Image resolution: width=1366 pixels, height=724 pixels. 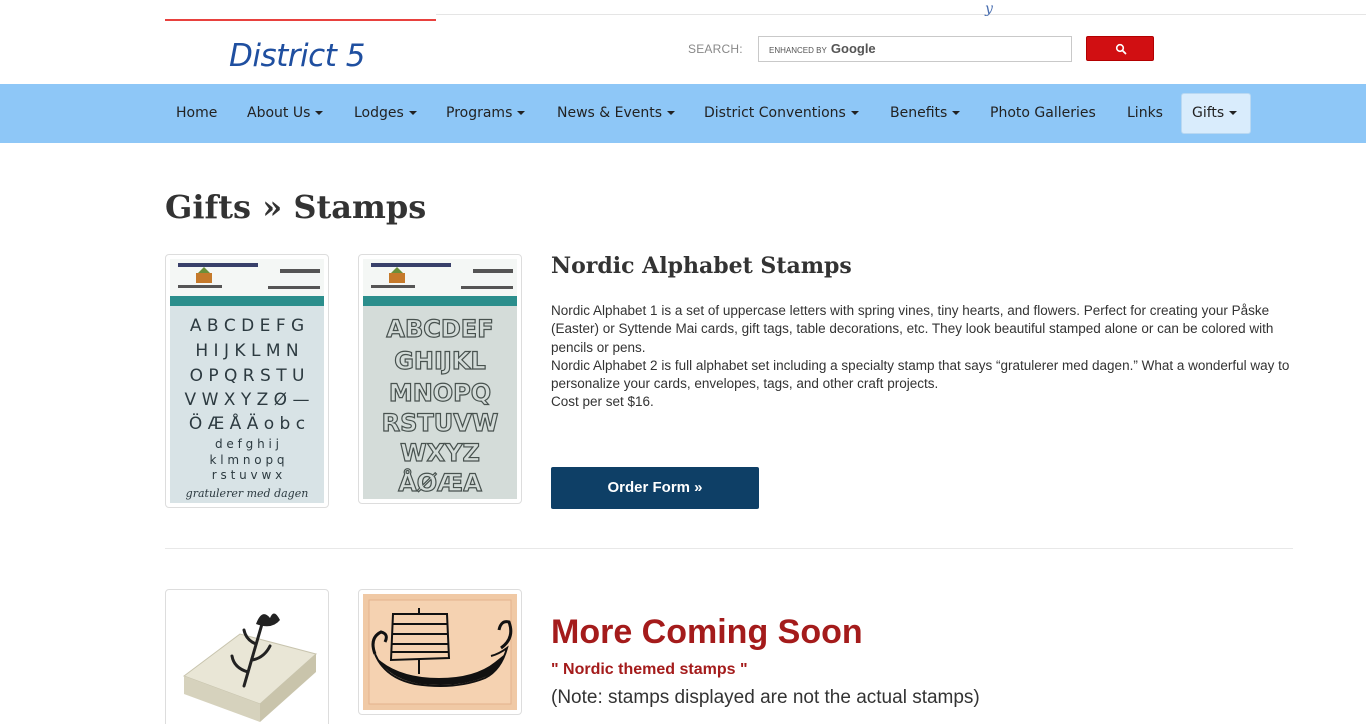 What do you see at coordinates (610, 113) in the screenshot?
I see `nav-item-label: News & Events` at bounding box center [610, 113].